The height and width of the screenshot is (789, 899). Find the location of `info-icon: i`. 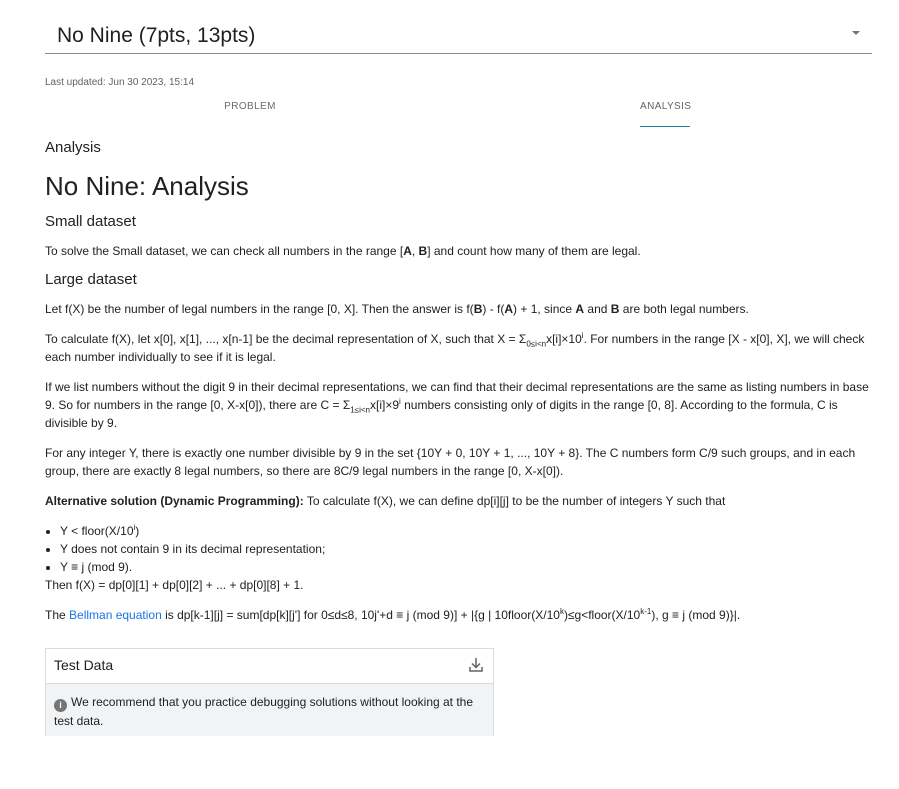

info-icon: i is located at coordinates (60, 705).